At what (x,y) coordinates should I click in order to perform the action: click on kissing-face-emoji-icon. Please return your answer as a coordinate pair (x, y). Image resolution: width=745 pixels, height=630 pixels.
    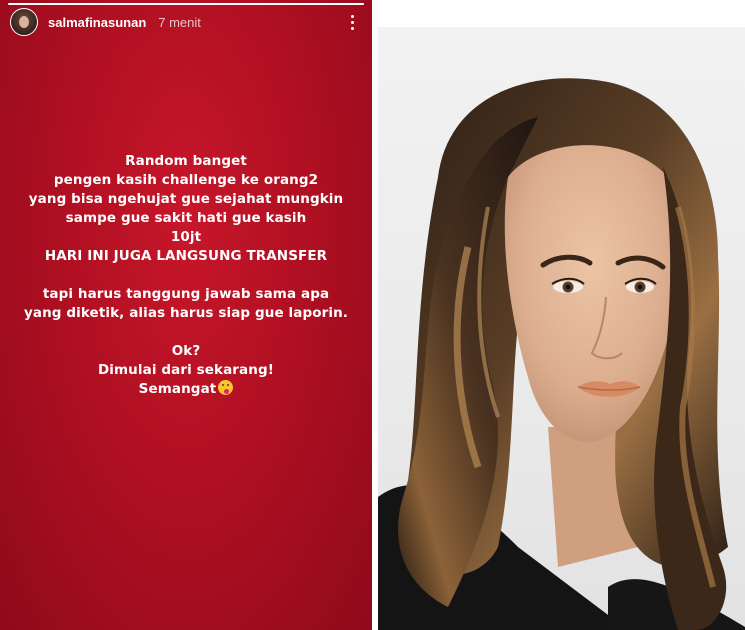
    Looking at the image, I should click on (226, 387).